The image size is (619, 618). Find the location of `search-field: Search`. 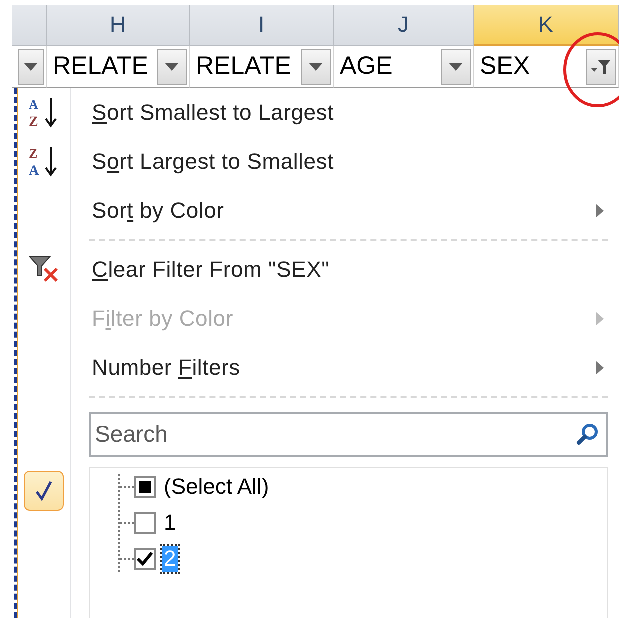

search-field: Search is located at coordinates (348, 434).